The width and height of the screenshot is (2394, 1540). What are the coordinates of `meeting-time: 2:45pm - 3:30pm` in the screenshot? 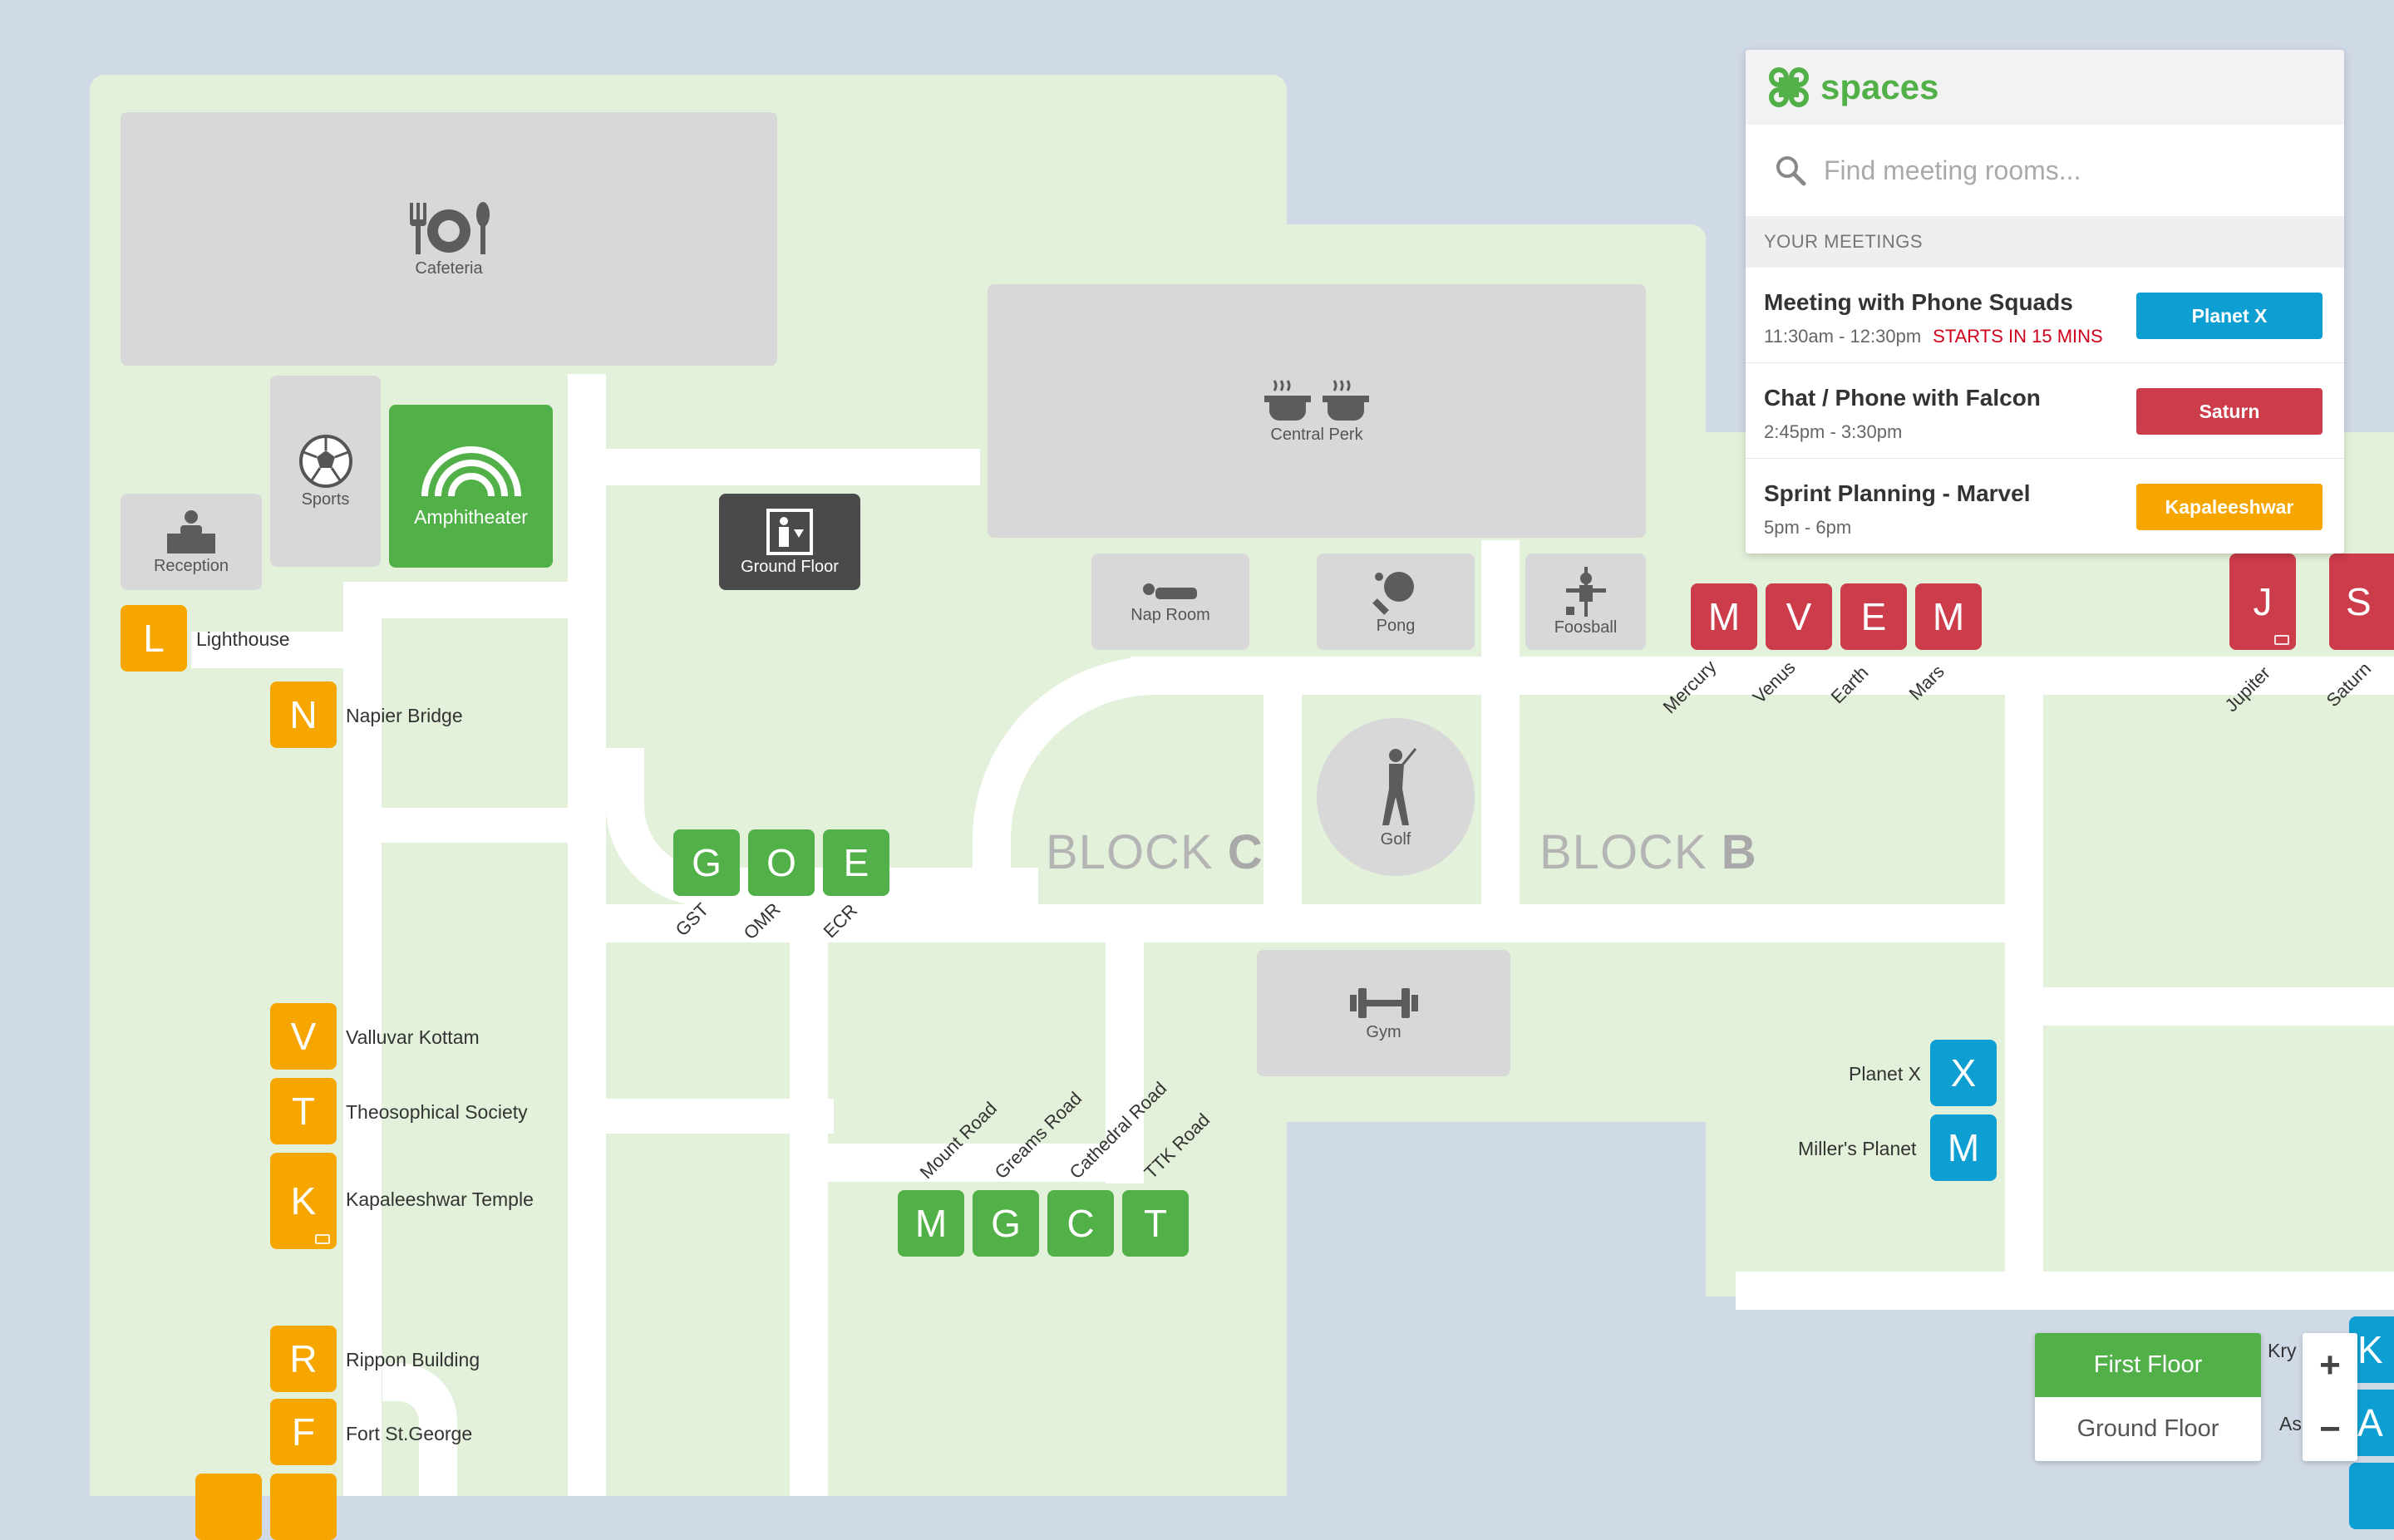 It's located at (1834, 431).